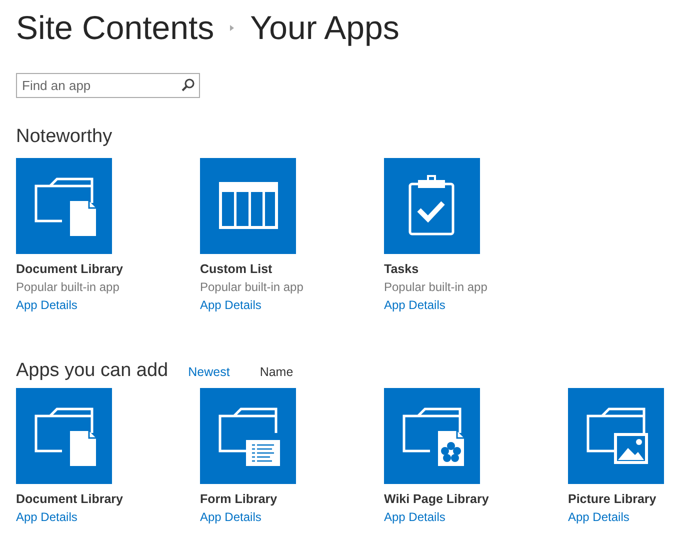  I want to click on folder-form-icon, so click(249, 437).